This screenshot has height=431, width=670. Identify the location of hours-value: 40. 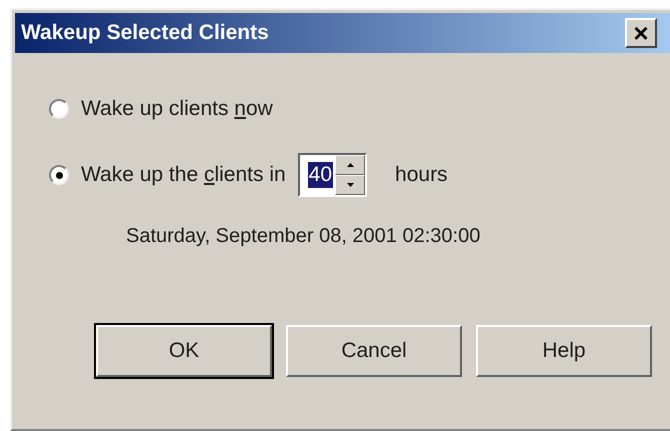
(321, 175).